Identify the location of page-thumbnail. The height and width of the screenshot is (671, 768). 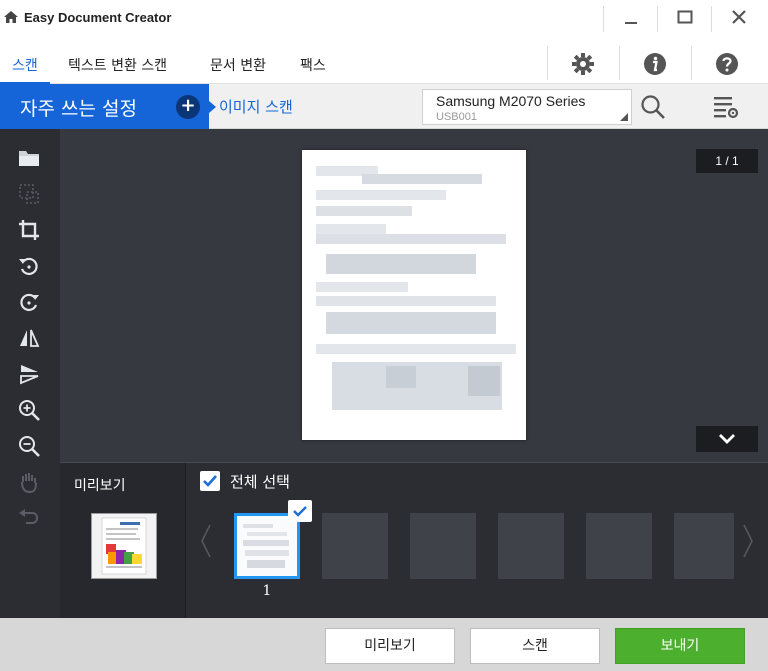
(267, 546).